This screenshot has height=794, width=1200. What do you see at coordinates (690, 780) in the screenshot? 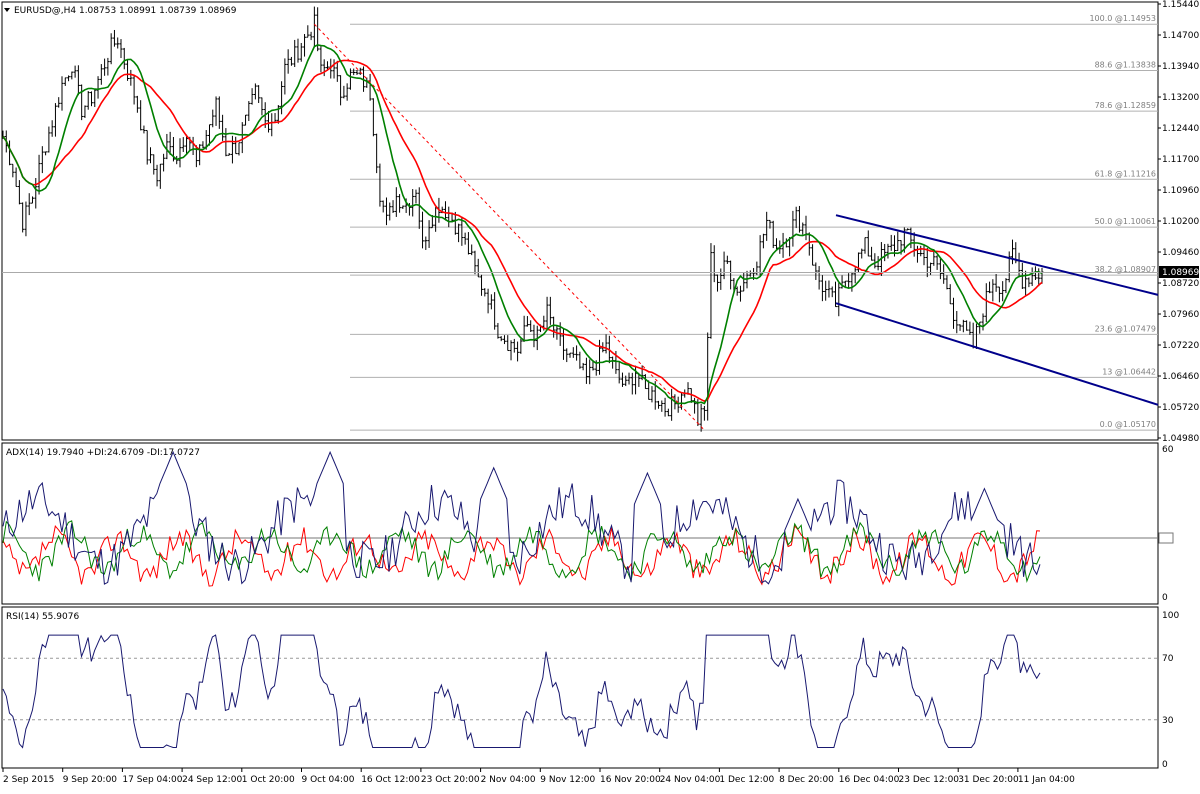
I see `time-axis-label: 24 Nov 04:00` at bounding box center [690, 780].